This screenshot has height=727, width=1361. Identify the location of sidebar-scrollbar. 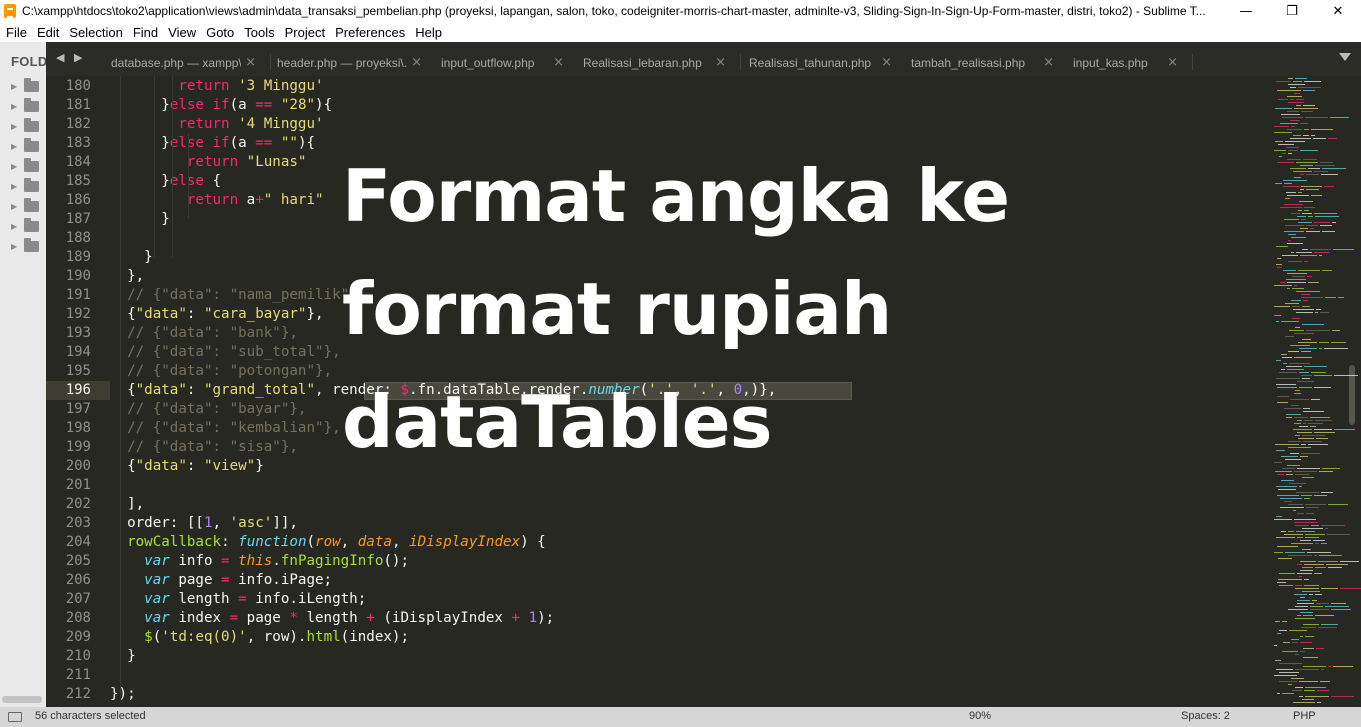
(22, 699).